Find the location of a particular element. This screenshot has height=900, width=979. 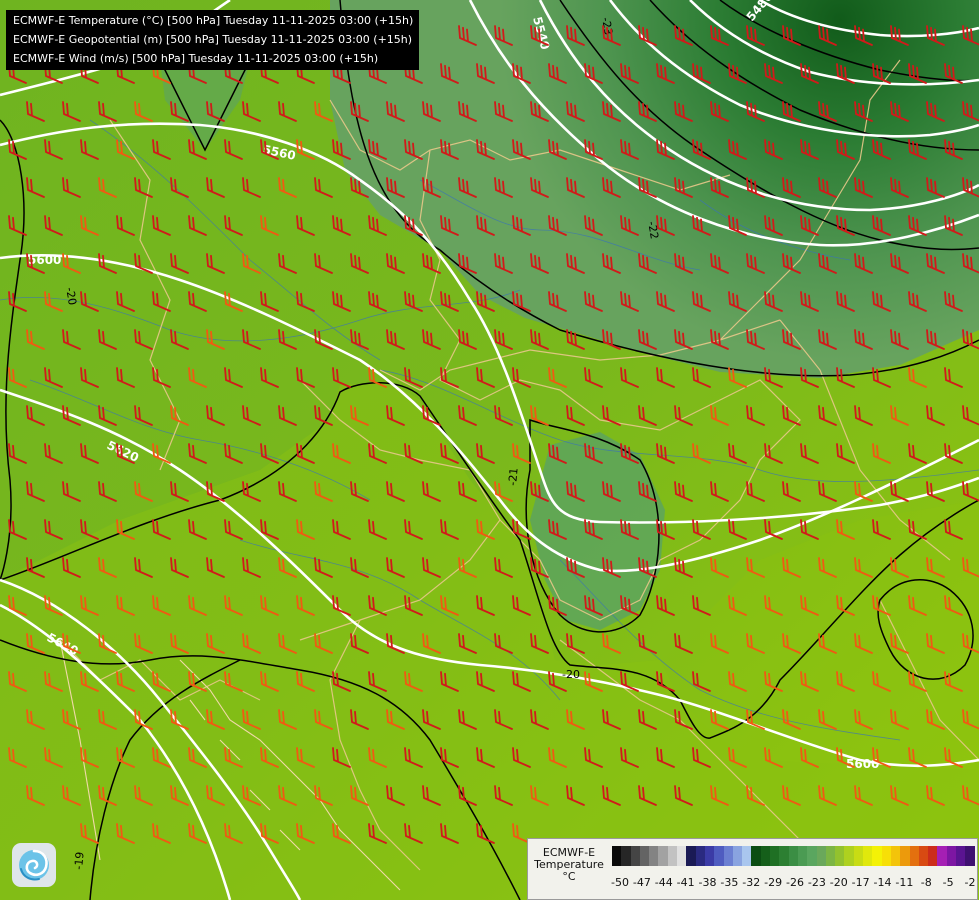

label-minus19: -19 is located at coordinates (79, 860).